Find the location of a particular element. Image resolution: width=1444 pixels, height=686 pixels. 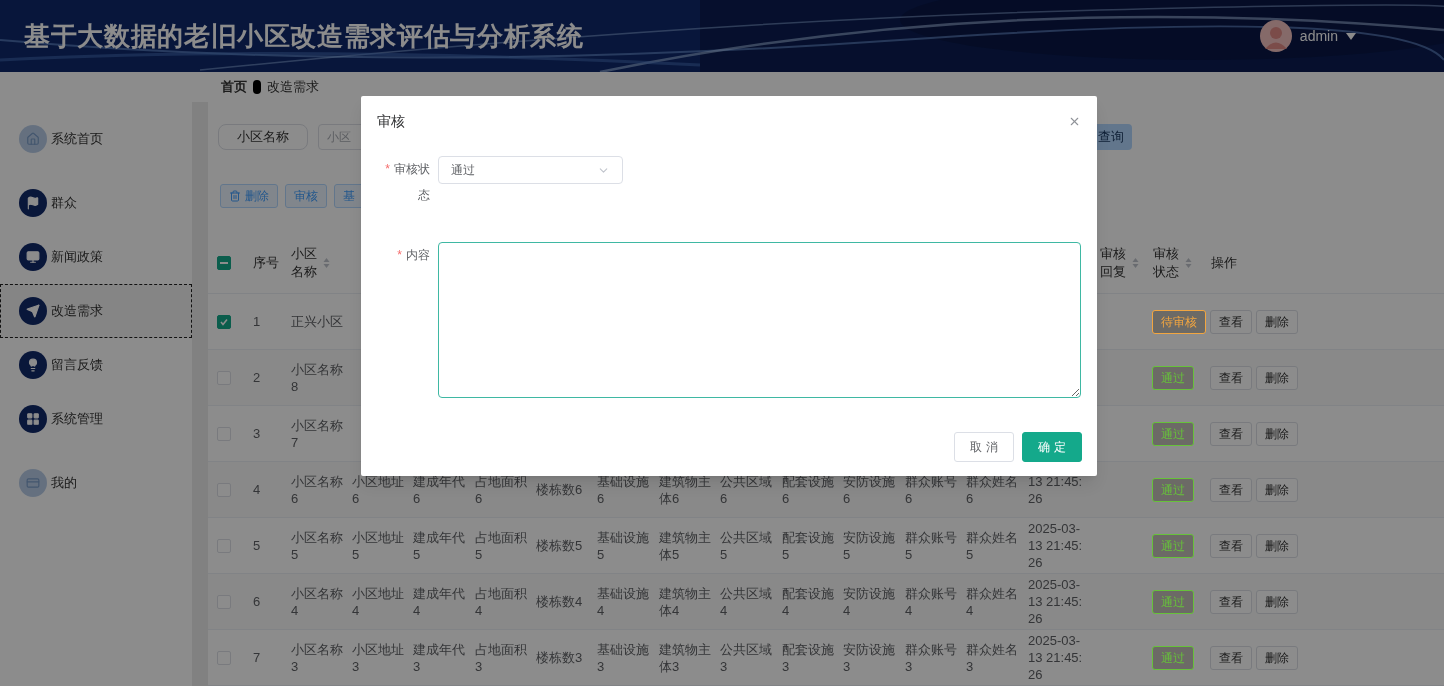

table-cell-text: 配套设施6 is located at coordinates (808, 489).